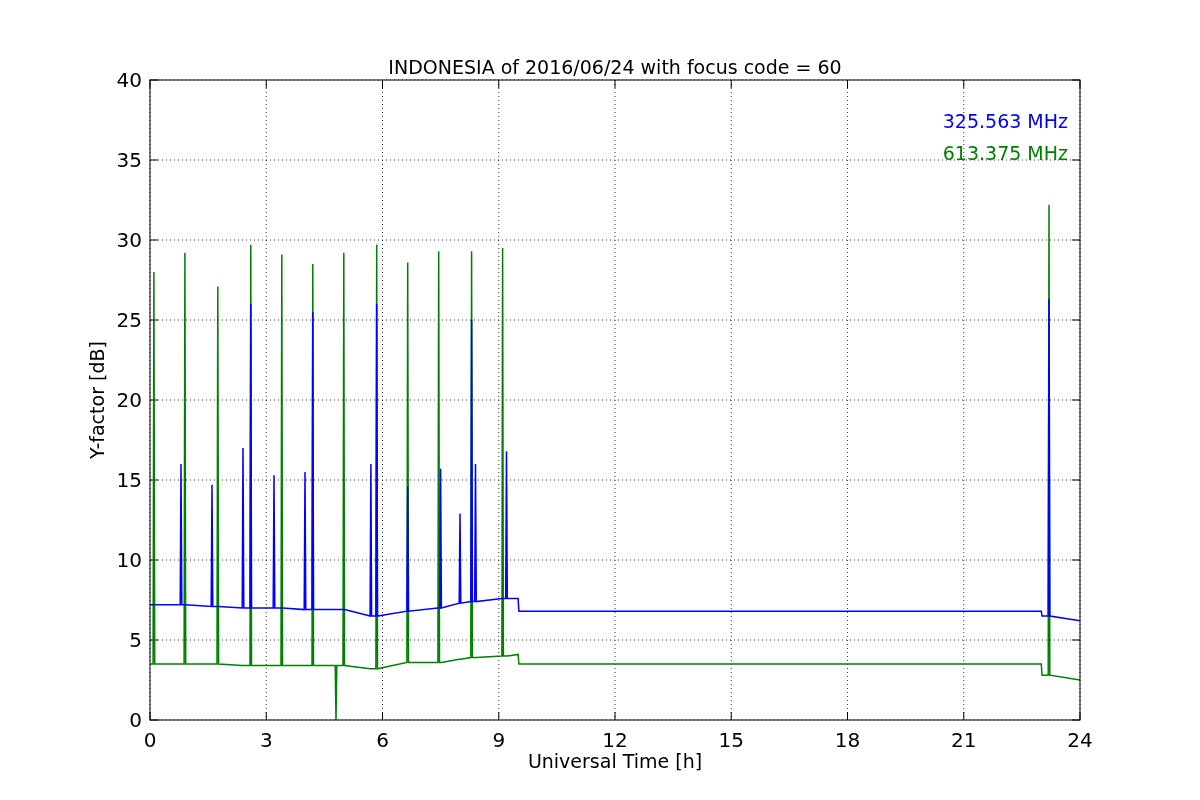 The width and height of the screenshot is (1200, 800). I want to click on axis-label: Universal Time [h], so click(615, 761).